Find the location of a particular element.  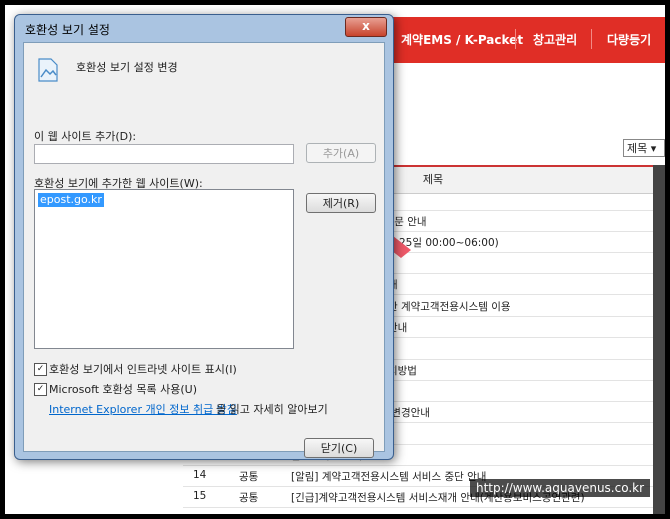

watermark: http://www.aquavenus.co.kr is located at coordinates (560, 488).